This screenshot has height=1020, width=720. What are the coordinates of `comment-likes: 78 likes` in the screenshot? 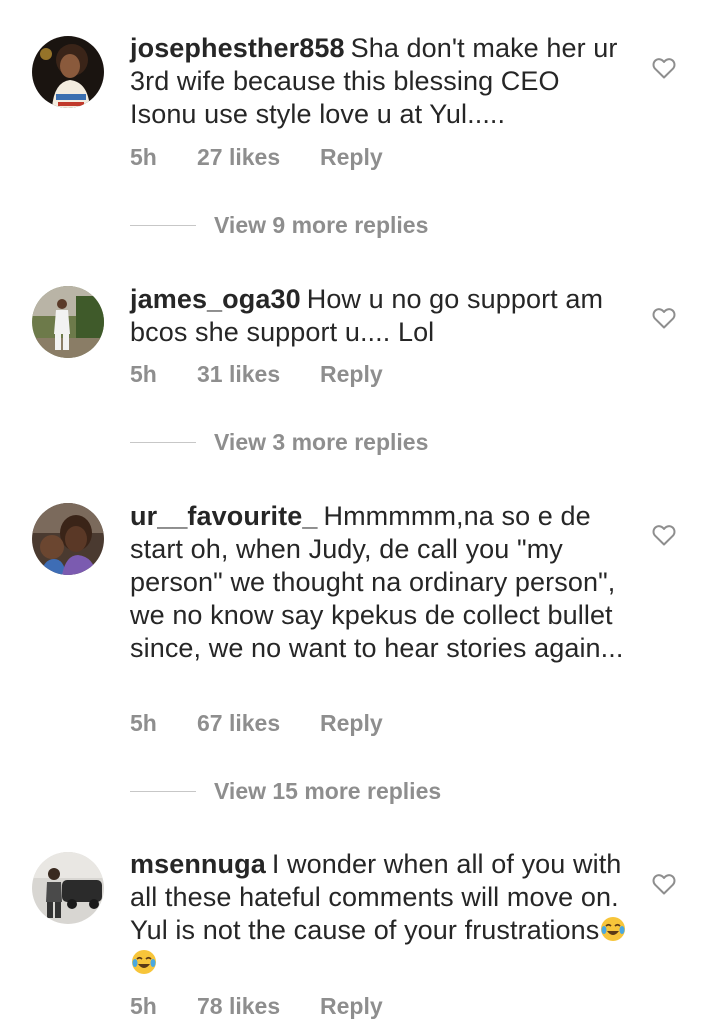 It's located at (258, 1006).